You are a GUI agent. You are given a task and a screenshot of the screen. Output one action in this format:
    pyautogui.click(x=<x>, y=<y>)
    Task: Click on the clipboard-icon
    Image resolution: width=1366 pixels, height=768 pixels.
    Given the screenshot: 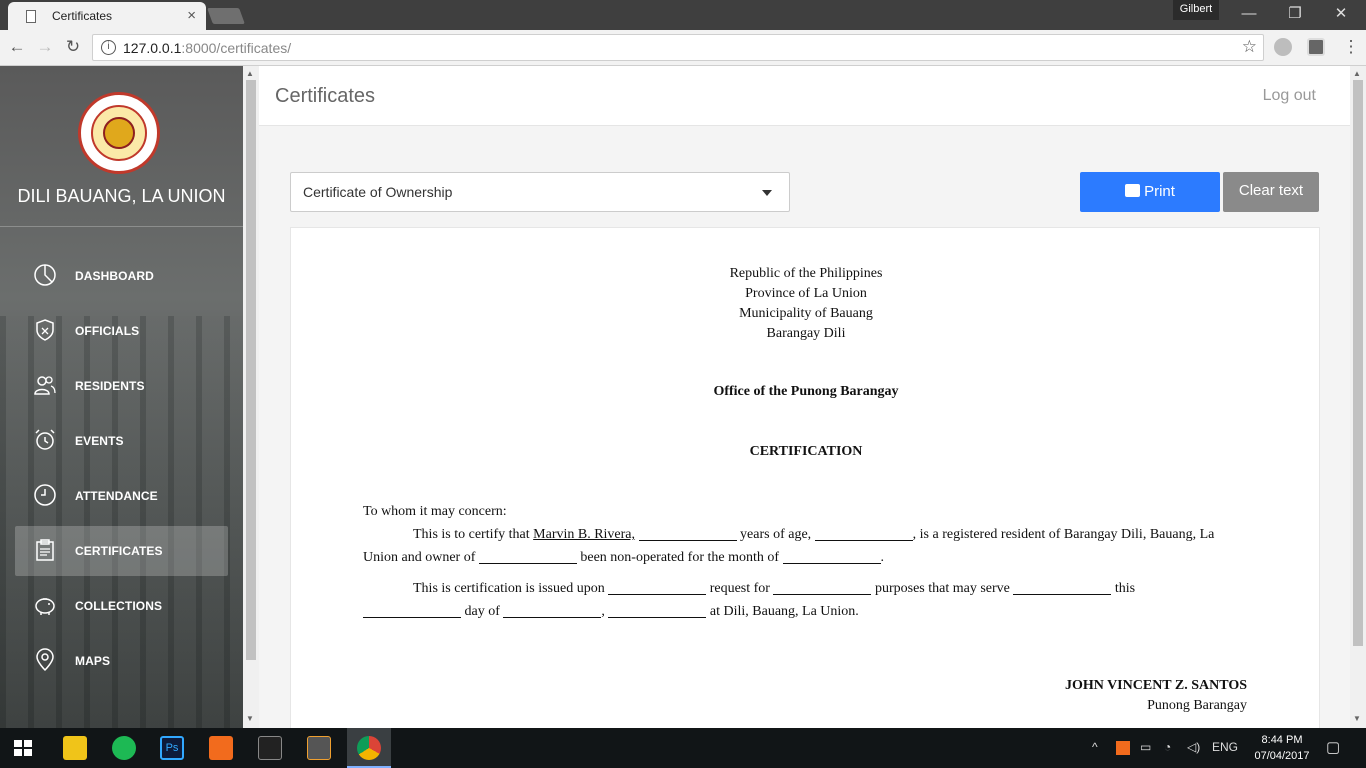 What is the action you would take?
    pyautogui.click(x=45, y=550)
    